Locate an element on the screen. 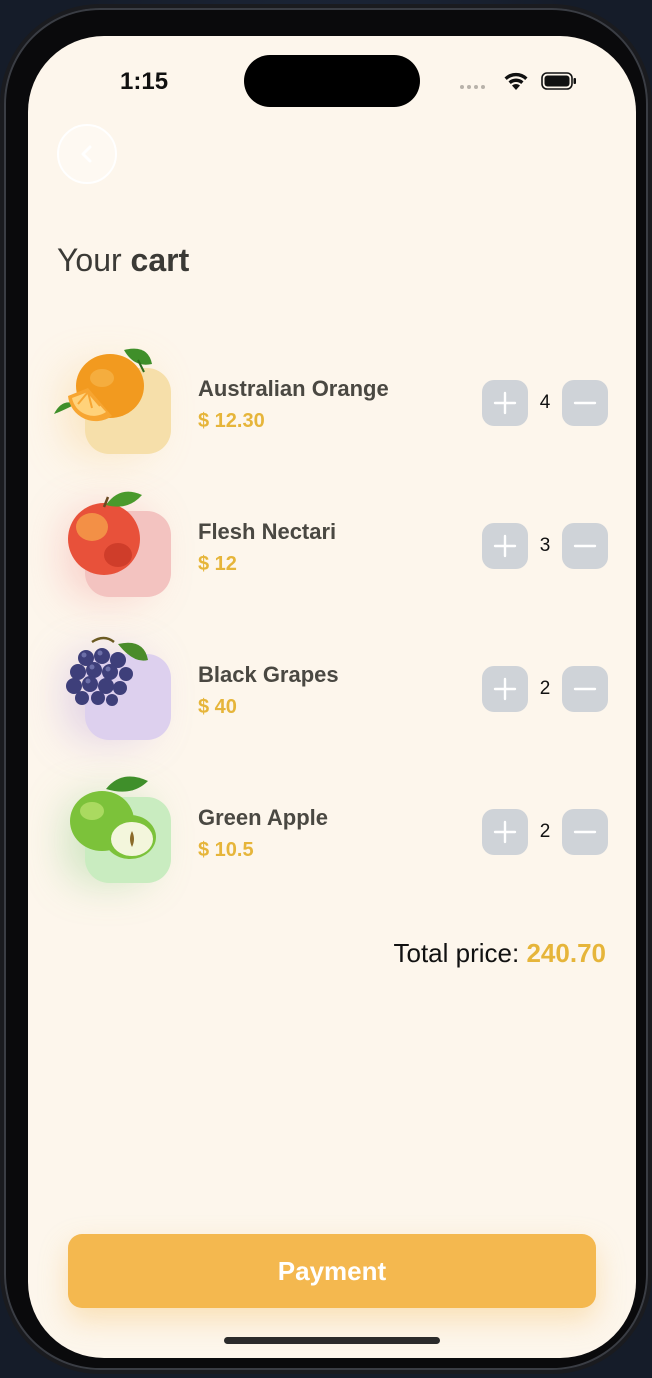  total-label: Total price: is located at coordinates (456, 953).